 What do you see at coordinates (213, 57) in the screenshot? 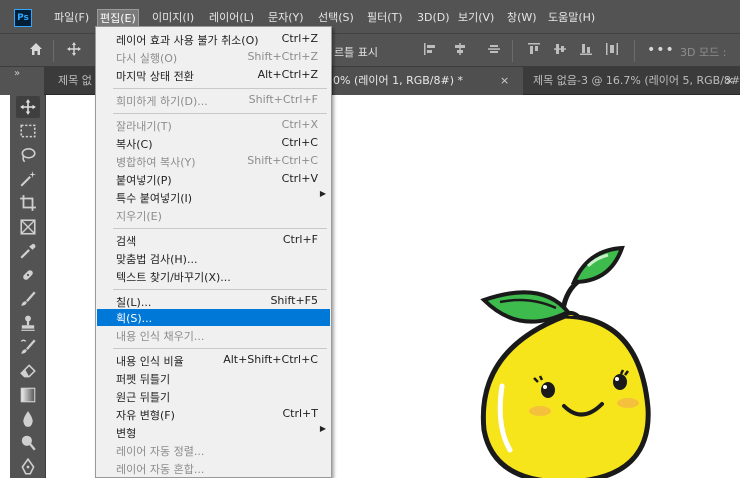
I see `menu-item-redo: 다시 실행(O) Shift+Ctrl+Z` at bounding box center [213, 57].